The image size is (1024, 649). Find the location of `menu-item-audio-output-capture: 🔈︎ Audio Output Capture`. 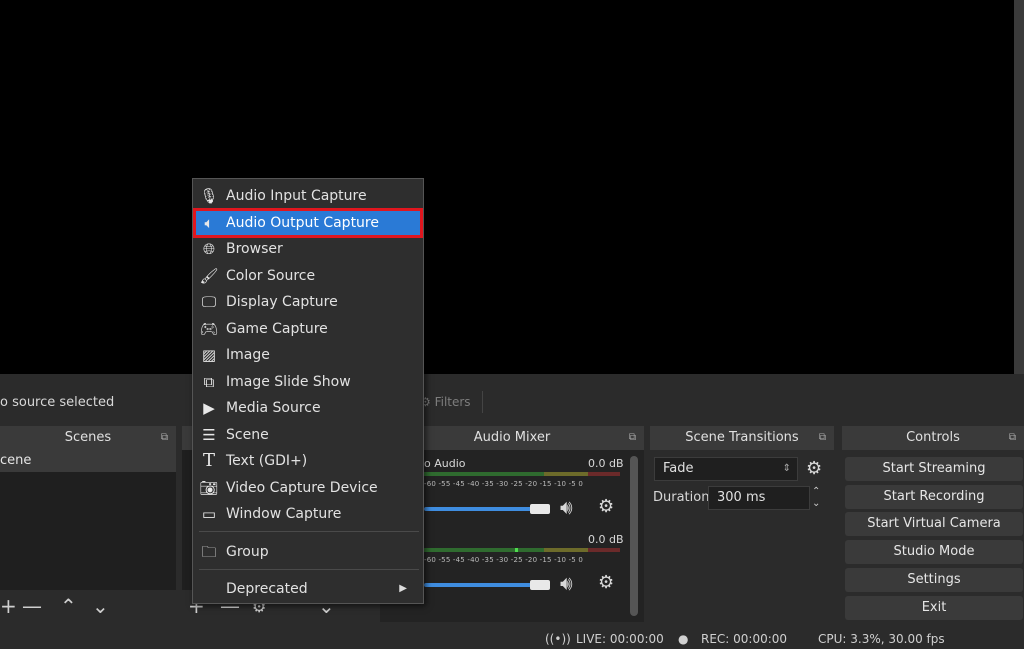

menu-item-audio-output-capture: 🔈︎ Audio Output Capture is located at coordinates (308, 223).